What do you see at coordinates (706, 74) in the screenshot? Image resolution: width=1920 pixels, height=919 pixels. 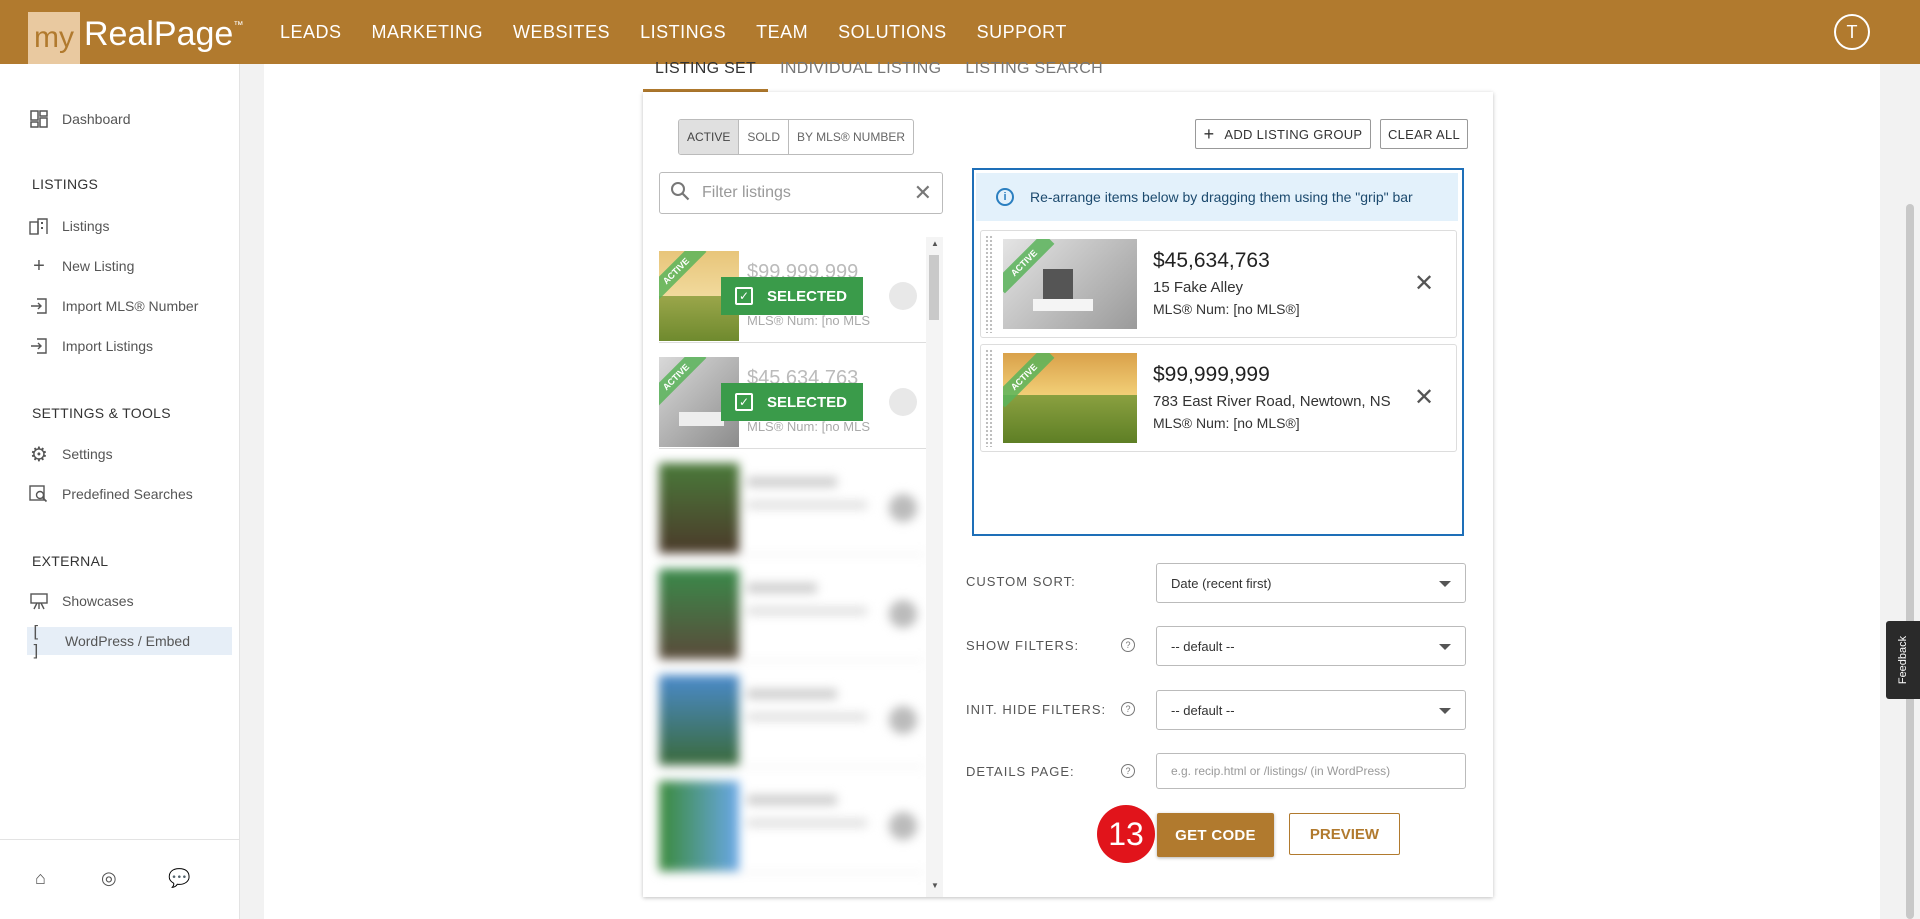 I see `tab-listing-set: LISTING SET` at bounding box center [706, 74].